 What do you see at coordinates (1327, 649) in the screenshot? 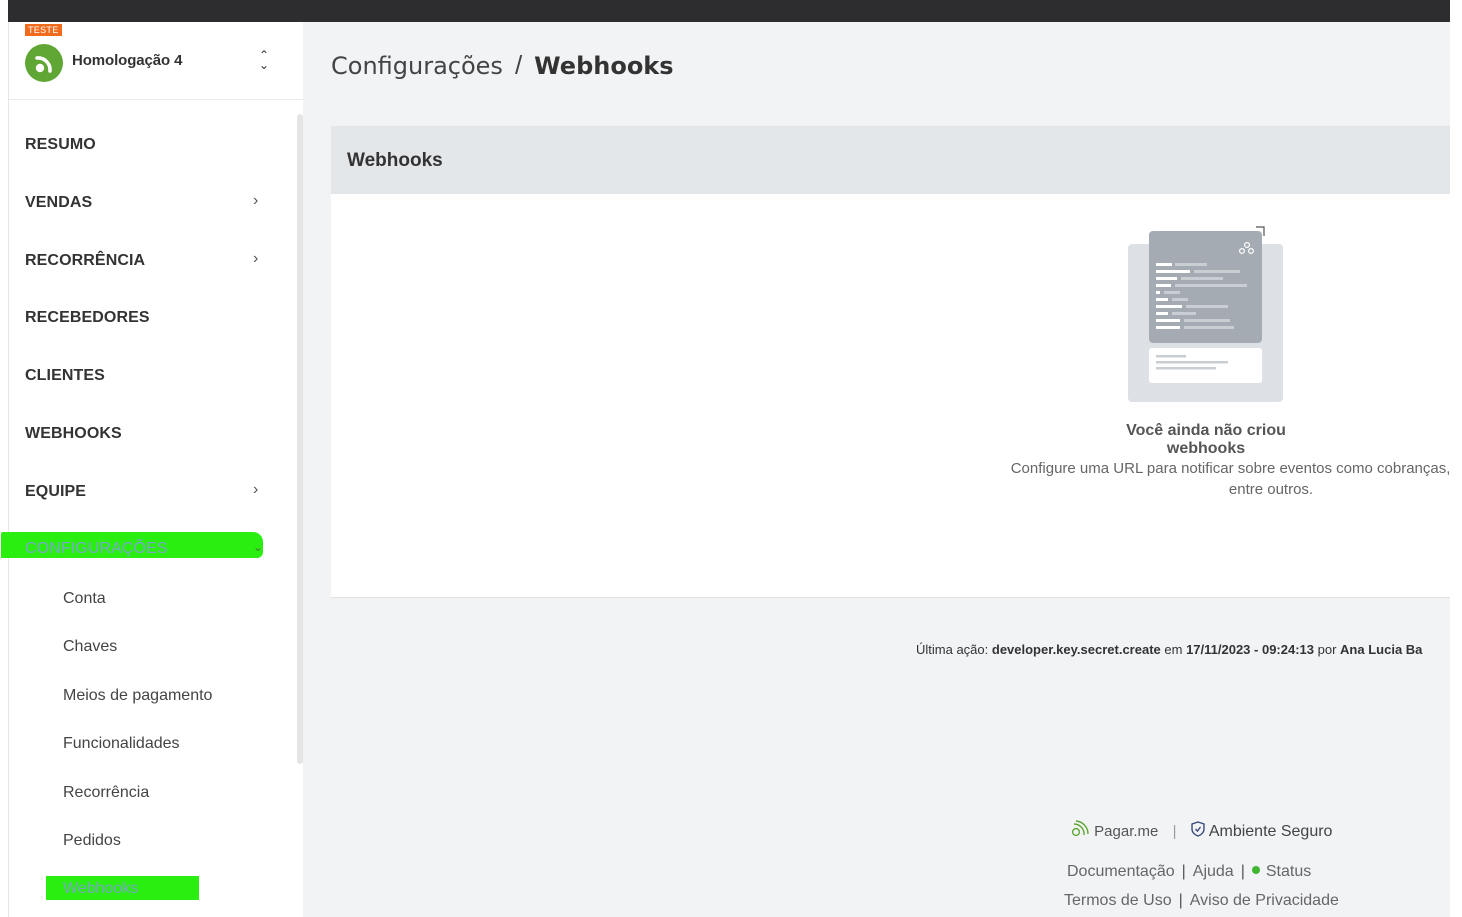
I see `last-action-by: por` at bounding box center [1327, 649].